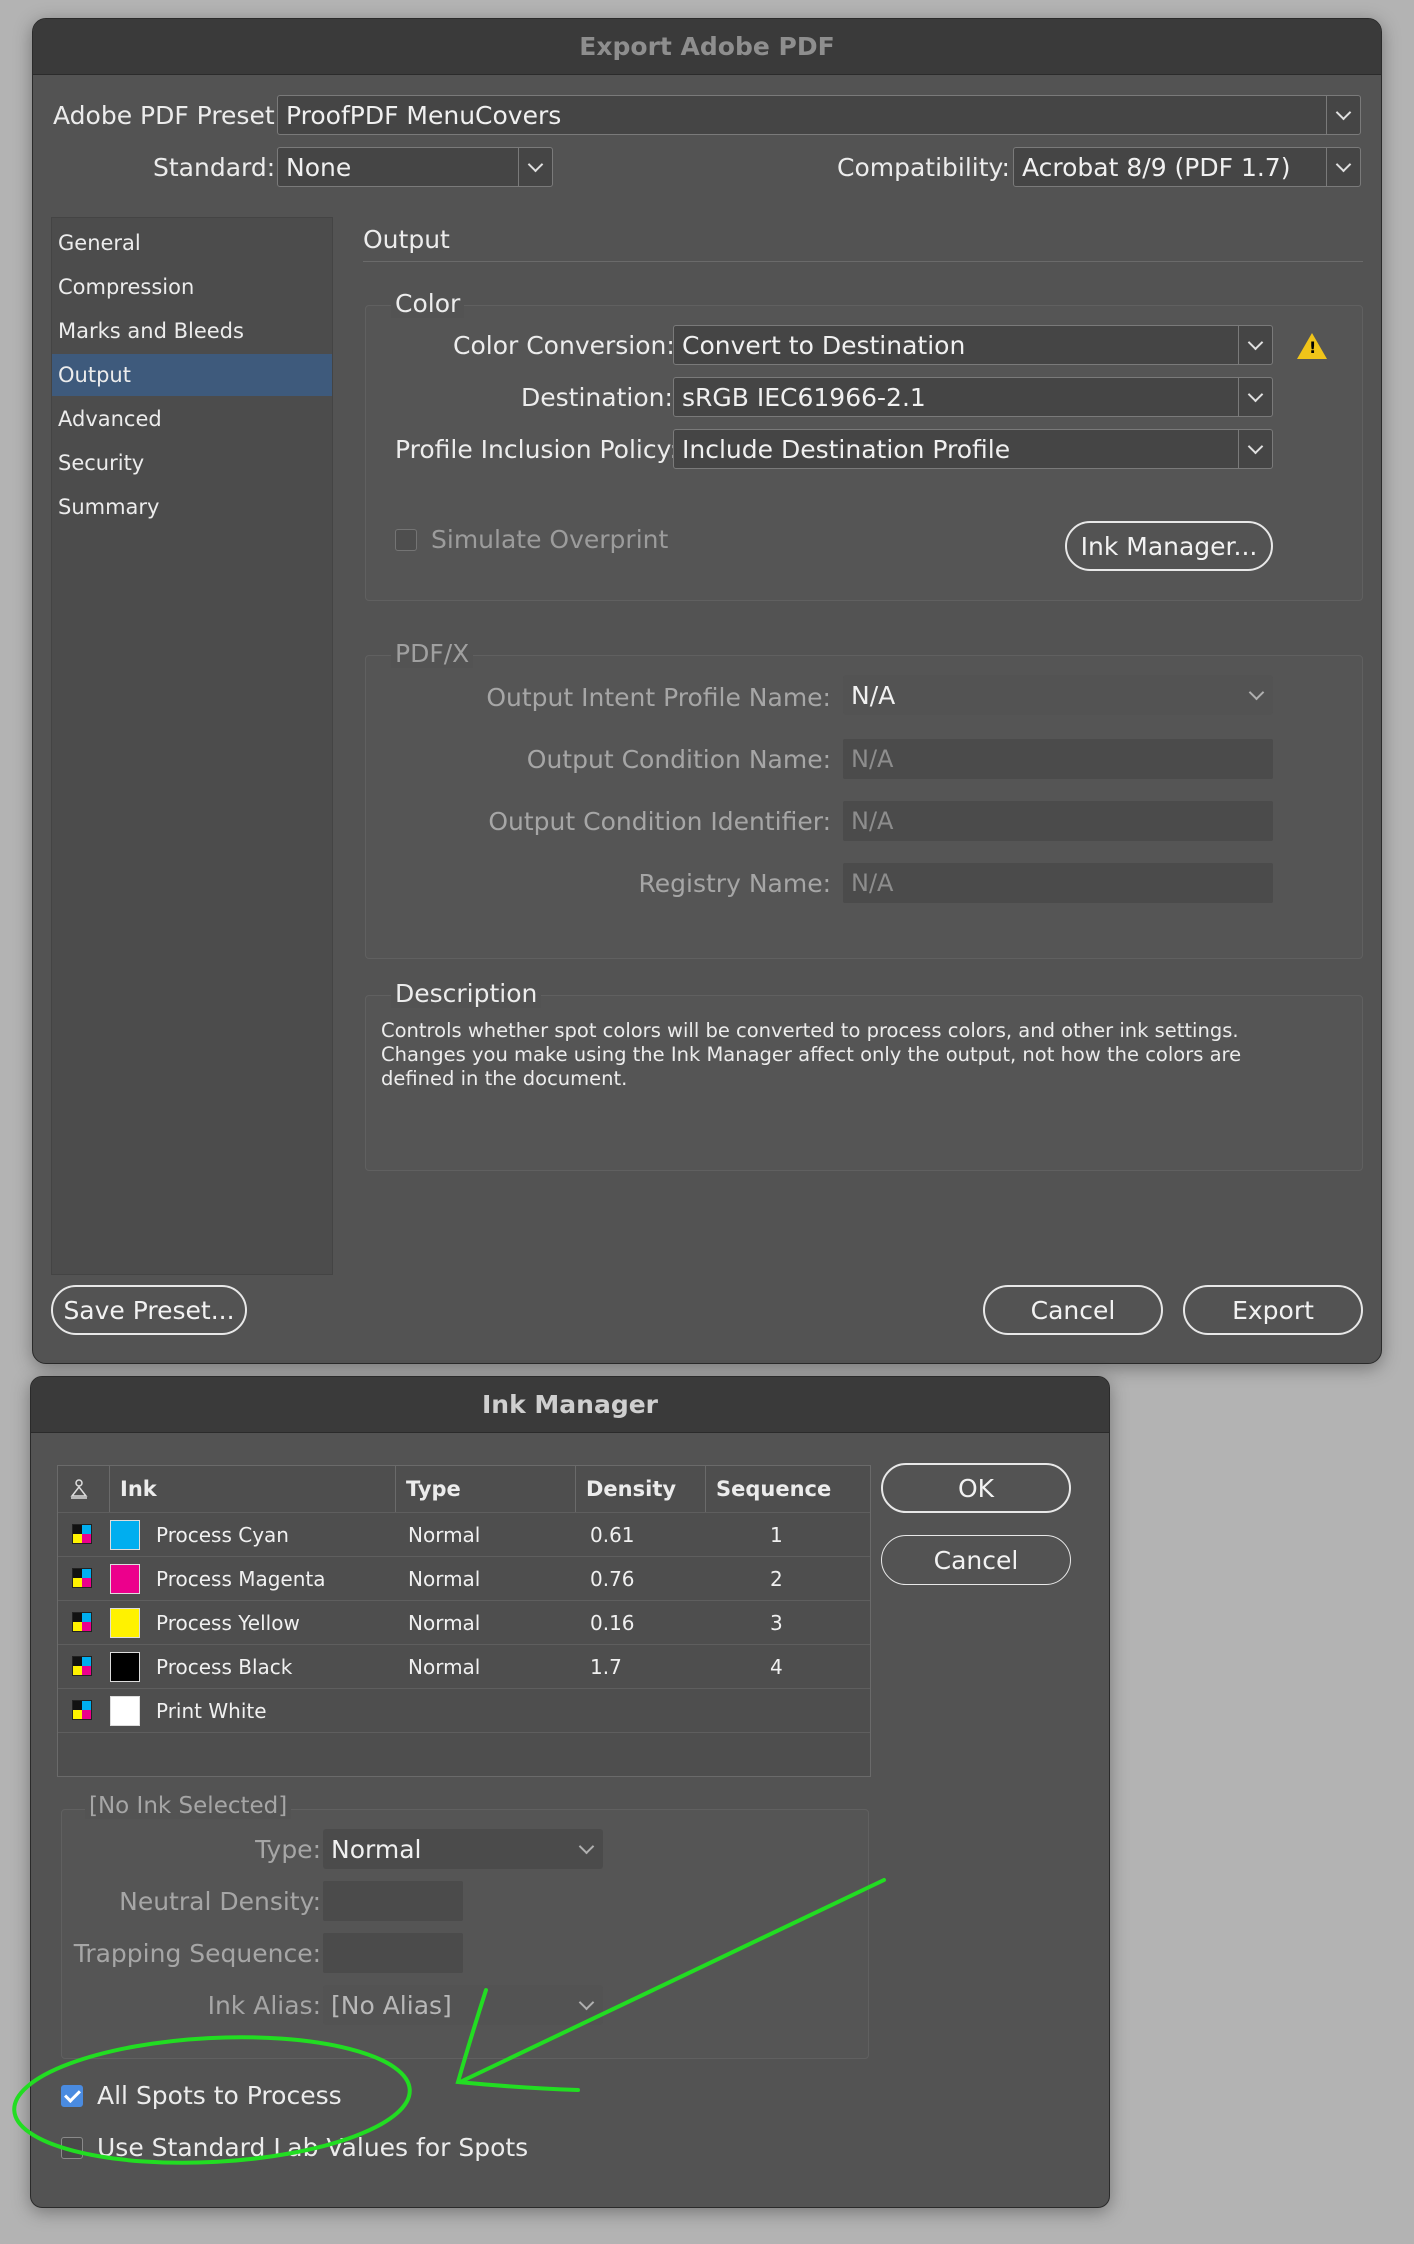  I want to click on ink-alias-dropdown: [No Alias], so click(463, 2005).